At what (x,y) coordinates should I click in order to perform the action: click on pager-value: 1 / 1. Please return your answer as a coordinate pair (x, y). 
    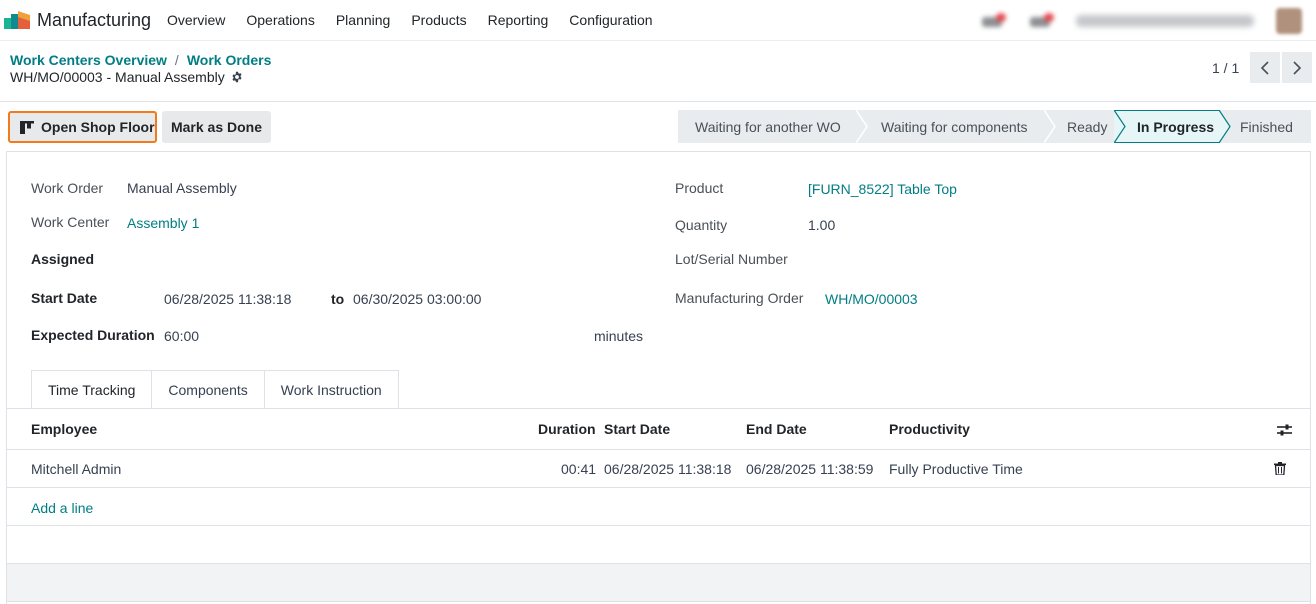
    Looking at the image, I should click on (1226, 68).